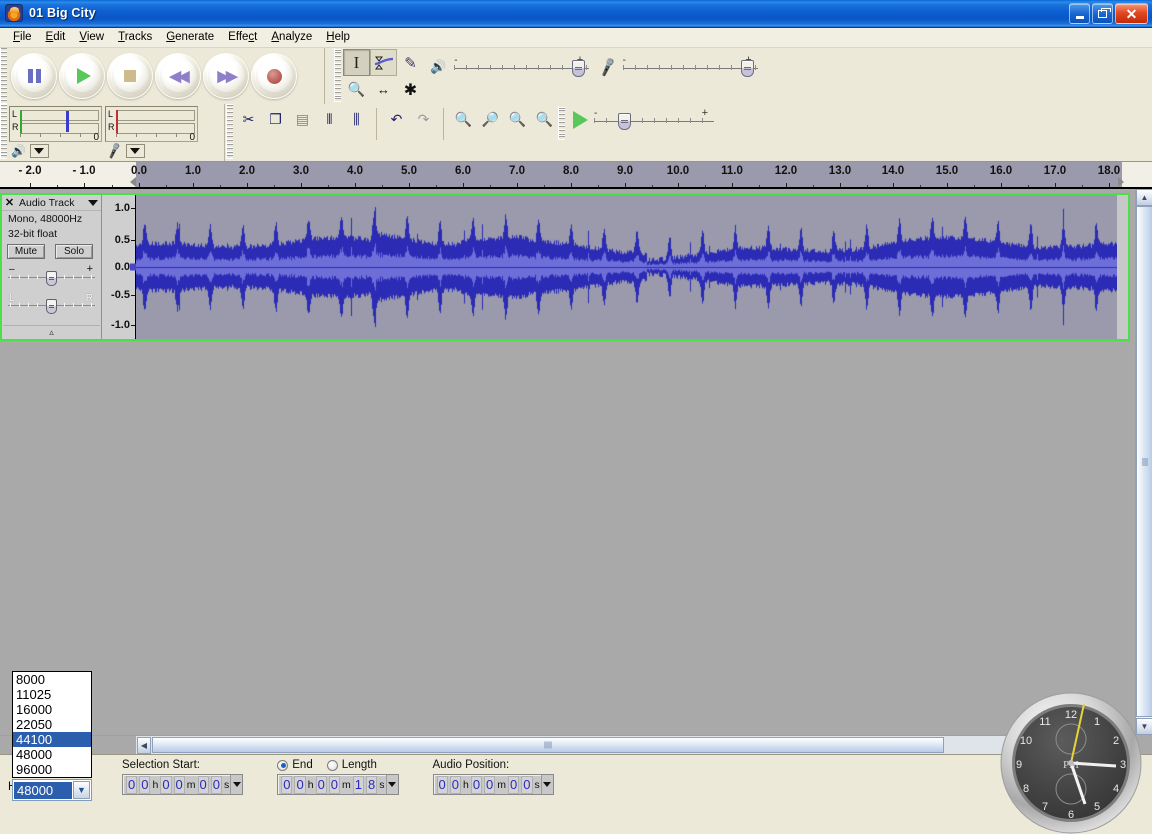 The width and height of the screenshot is (1152, 834). Describe the element at coordinates (43, 790) in the screenshot. I see `project-rate-value: 48000` at that location.